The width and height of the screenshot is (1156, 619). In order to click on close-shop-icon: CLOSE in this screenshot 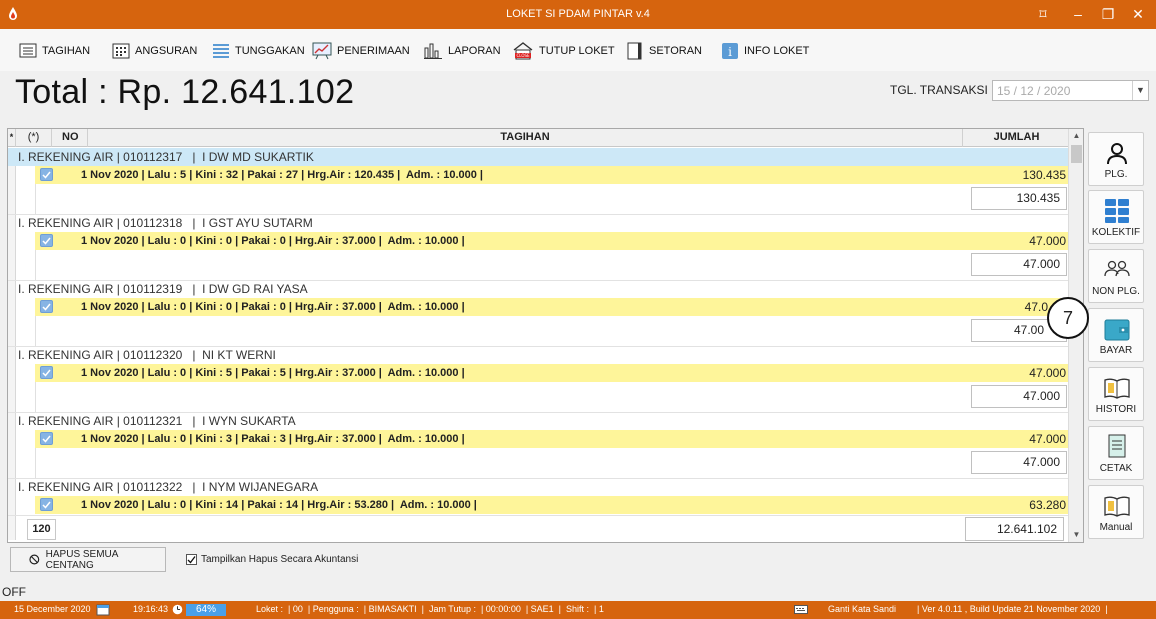, I will do `click(523, 51)`.